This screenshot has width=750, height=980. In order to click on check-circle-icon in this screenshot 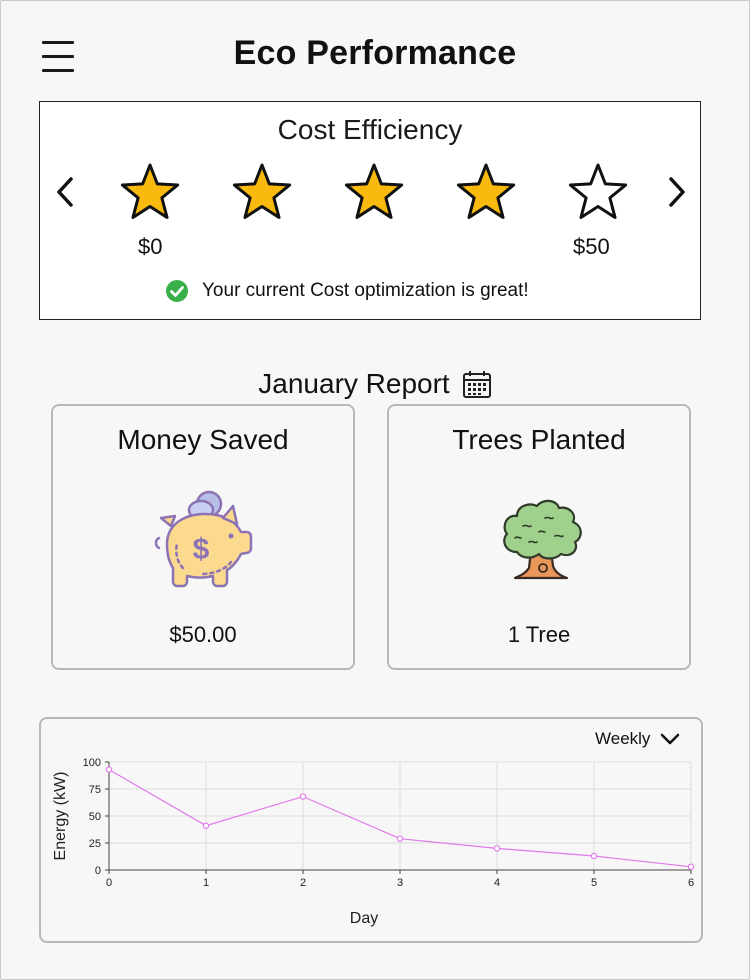, I will do `click(177, 291)`.